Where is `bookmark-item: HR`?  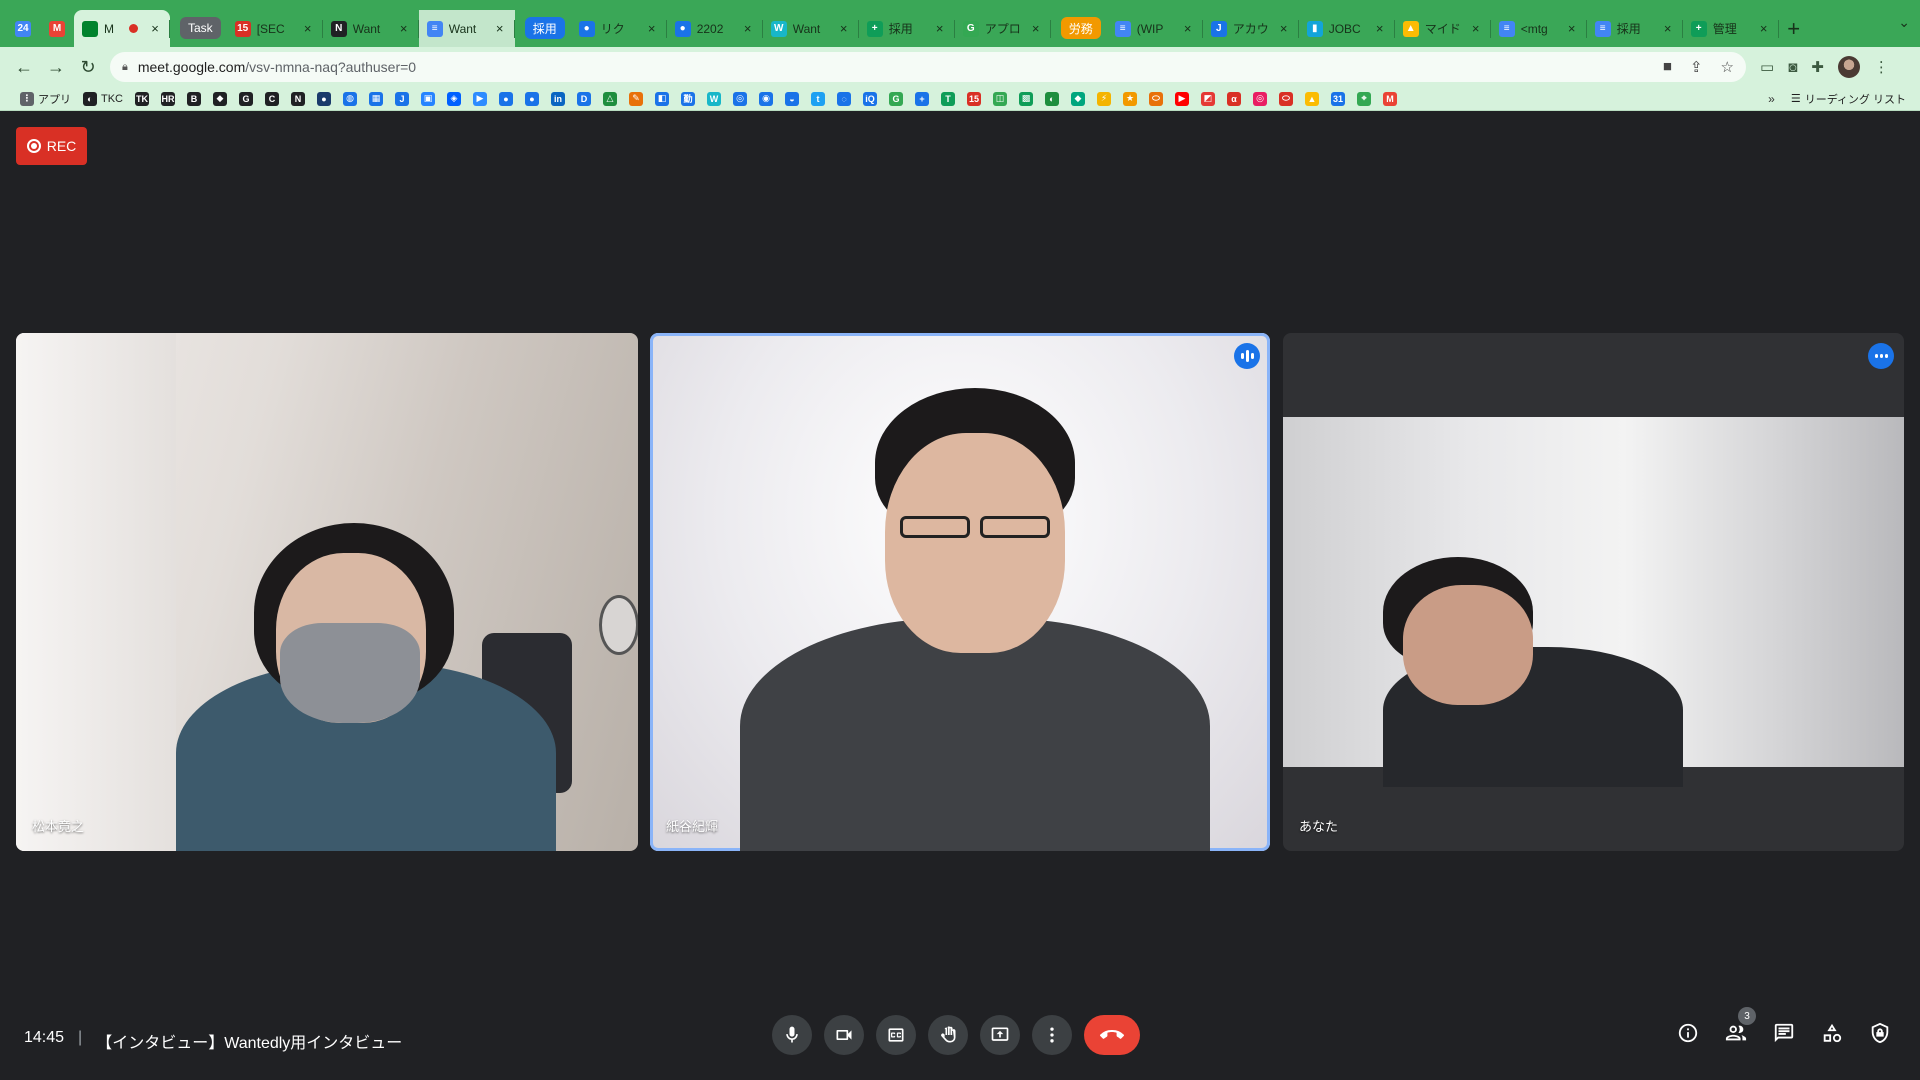 bookmark-item: HR is located at coordinates (168, 99).